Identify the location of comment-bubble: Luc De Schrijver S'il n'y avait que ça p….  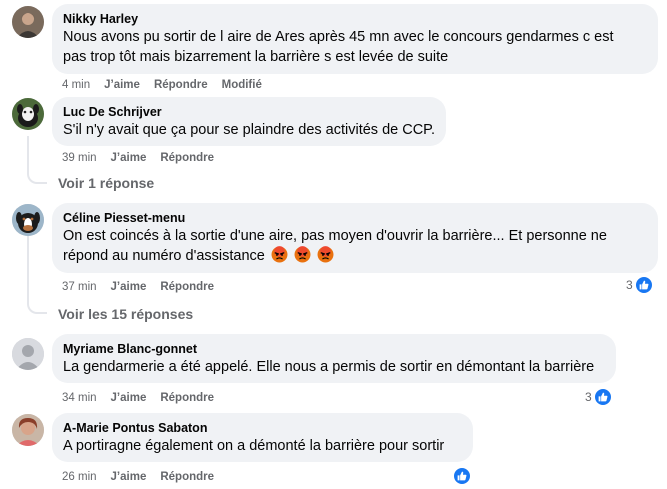
(249, 121).